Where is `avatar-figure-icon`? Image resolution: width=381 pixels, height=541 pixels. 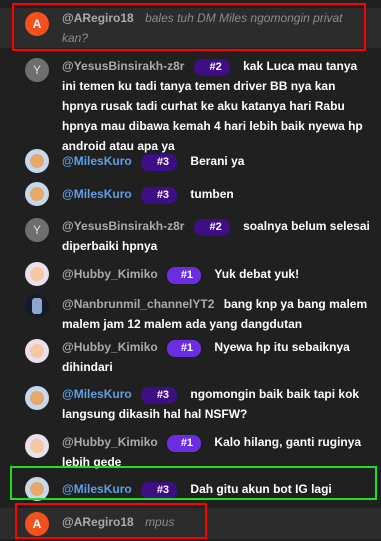 avatar-figure-icon is located at coordinates (37, 306).